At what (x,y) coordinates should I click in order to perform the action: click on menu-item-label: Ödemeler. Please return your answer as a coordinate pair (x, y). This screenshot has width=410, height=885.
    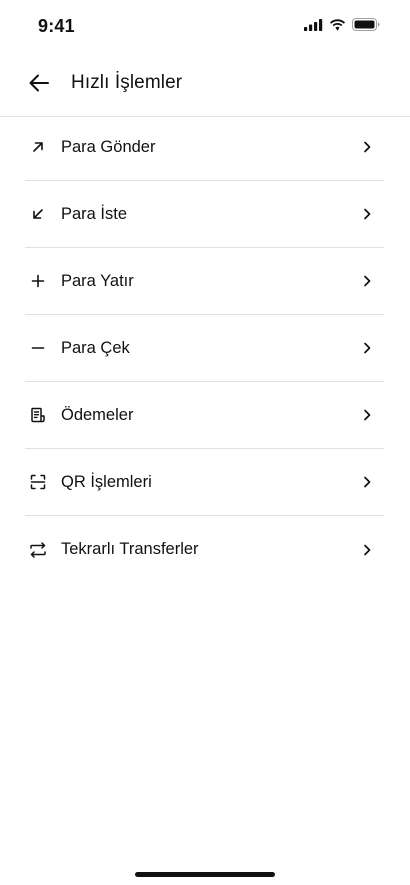
    Looking at the image, I should click on (97, 414).